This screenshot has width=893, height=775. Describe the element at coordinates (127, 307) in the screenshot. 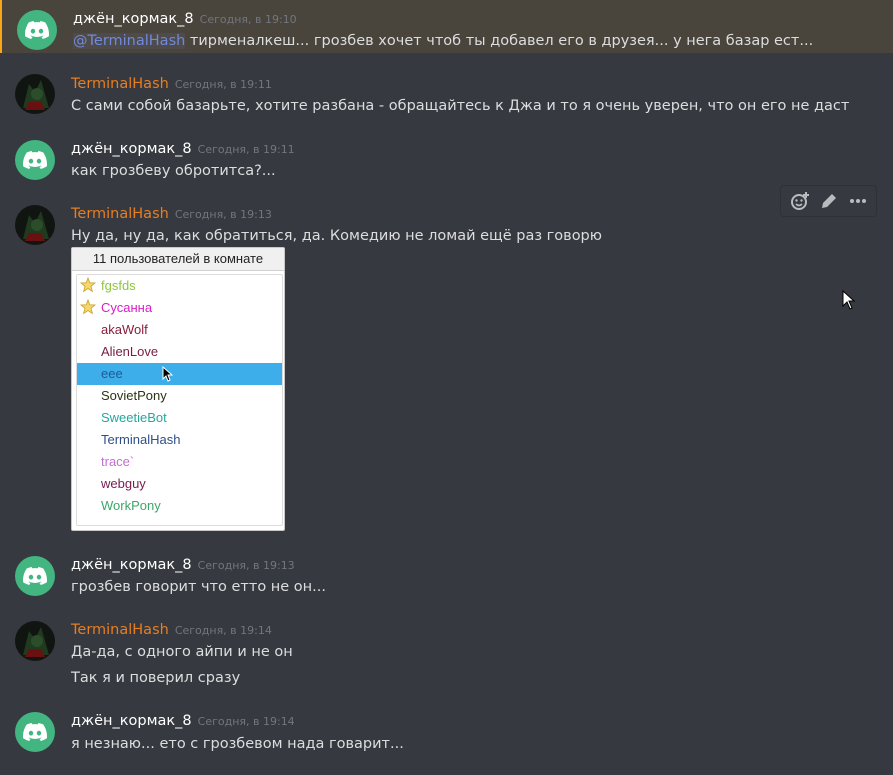

I see `userlist-username: Сусанна` at that location.